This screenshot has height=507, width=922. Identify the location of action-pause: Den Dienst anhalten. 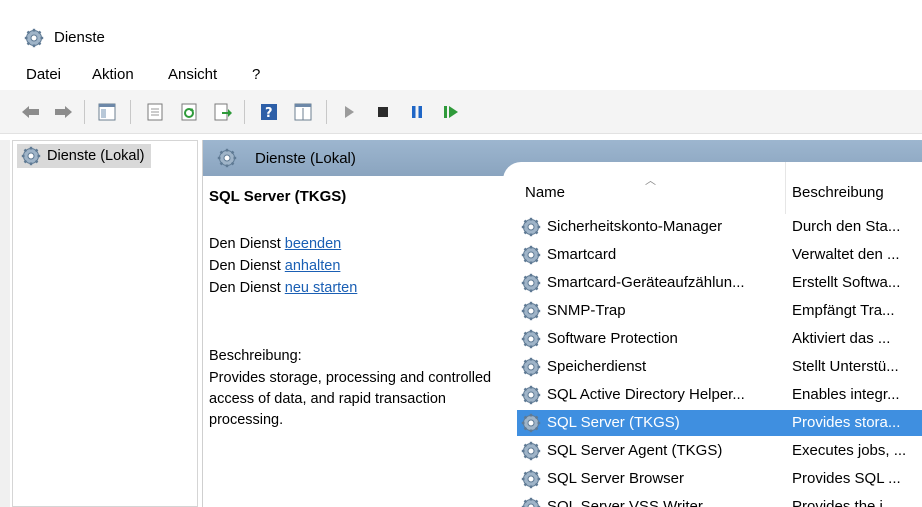
(274, 266).